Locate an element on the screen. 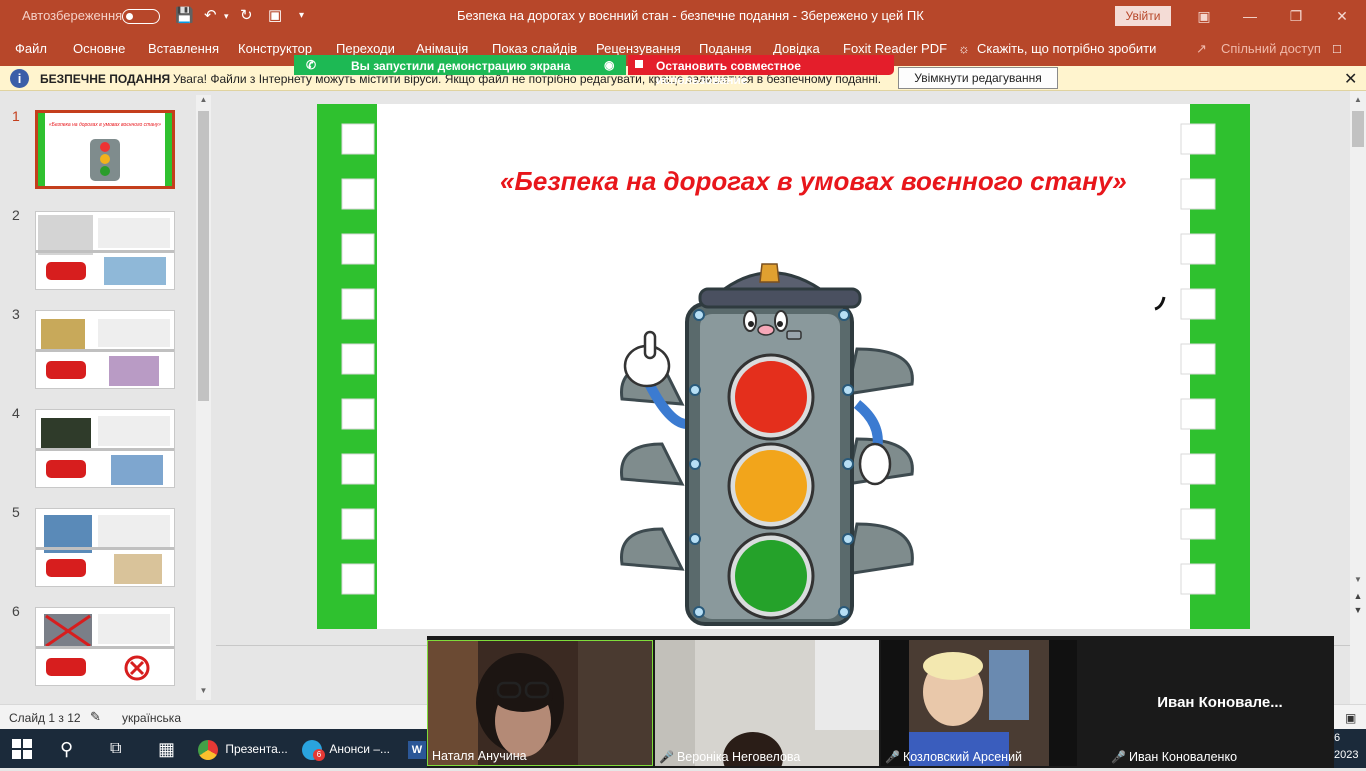 The width and height of the screenshot is (1366, 771). tab-insert: Вставлення is located at coordinates (183, 48).